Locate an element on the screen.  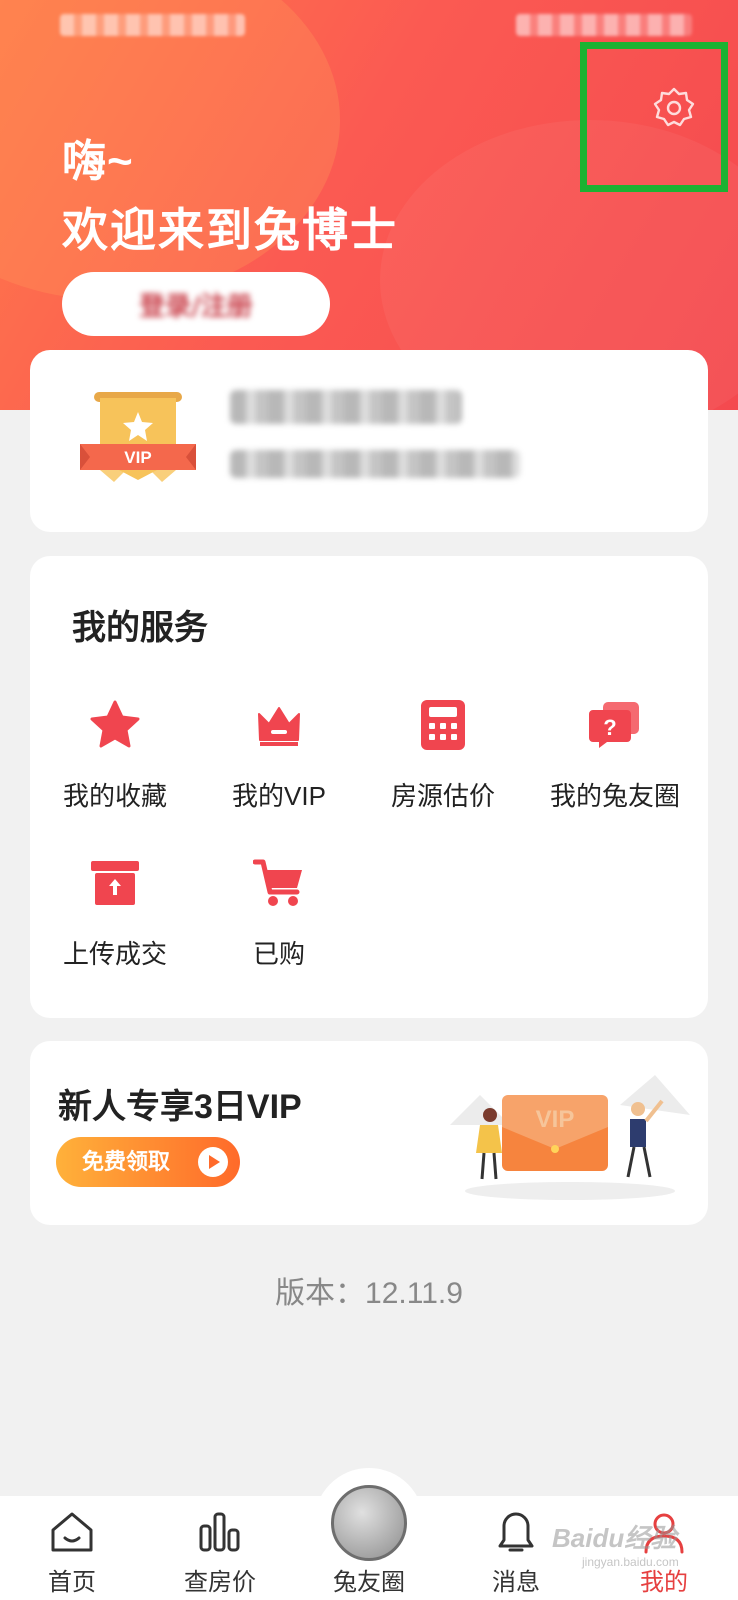
status-bar-right-blurred is located at coordinates (604, 25).